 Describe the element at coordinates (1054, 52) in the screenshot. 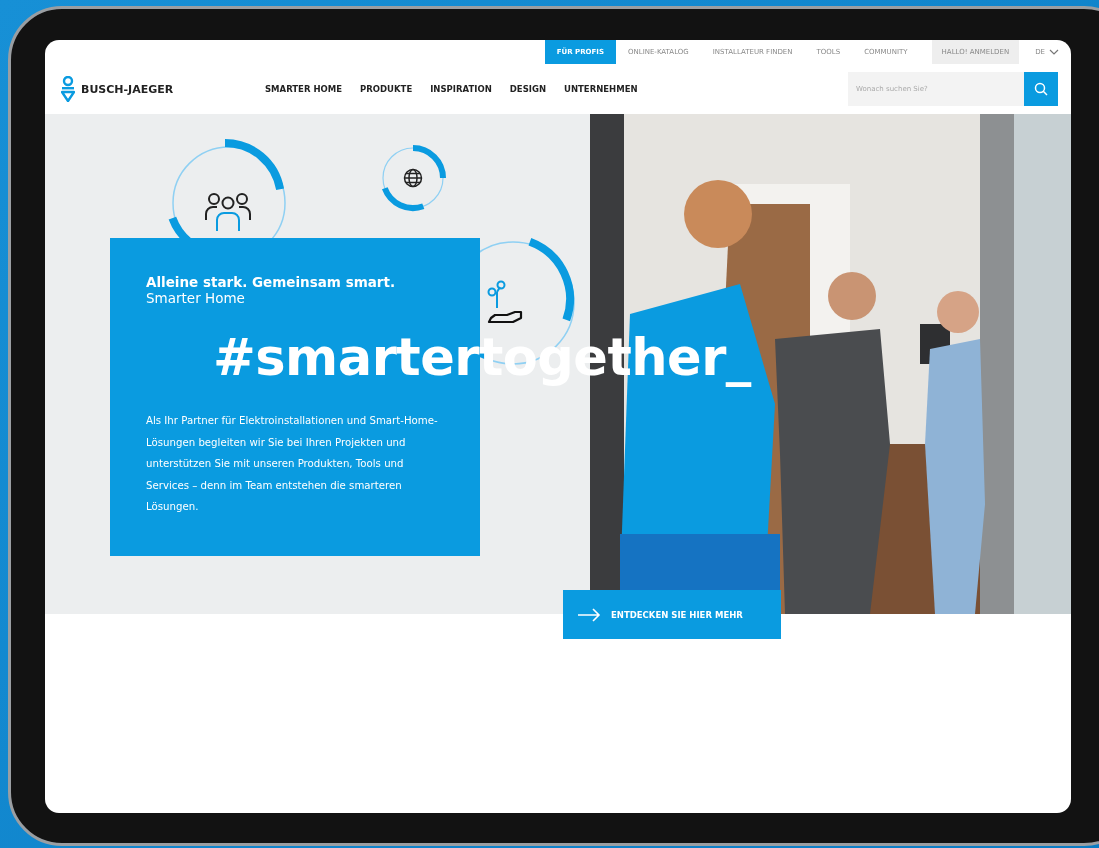

I see `caret-icon` at that location.